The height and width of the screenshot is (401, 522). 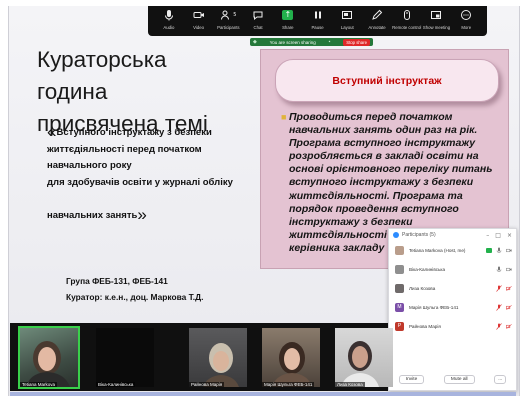 What do you see at coordinates (356, 42) in the screenshot?
I see `stop-share-button: Stop share` at bounding box center [356, 42].